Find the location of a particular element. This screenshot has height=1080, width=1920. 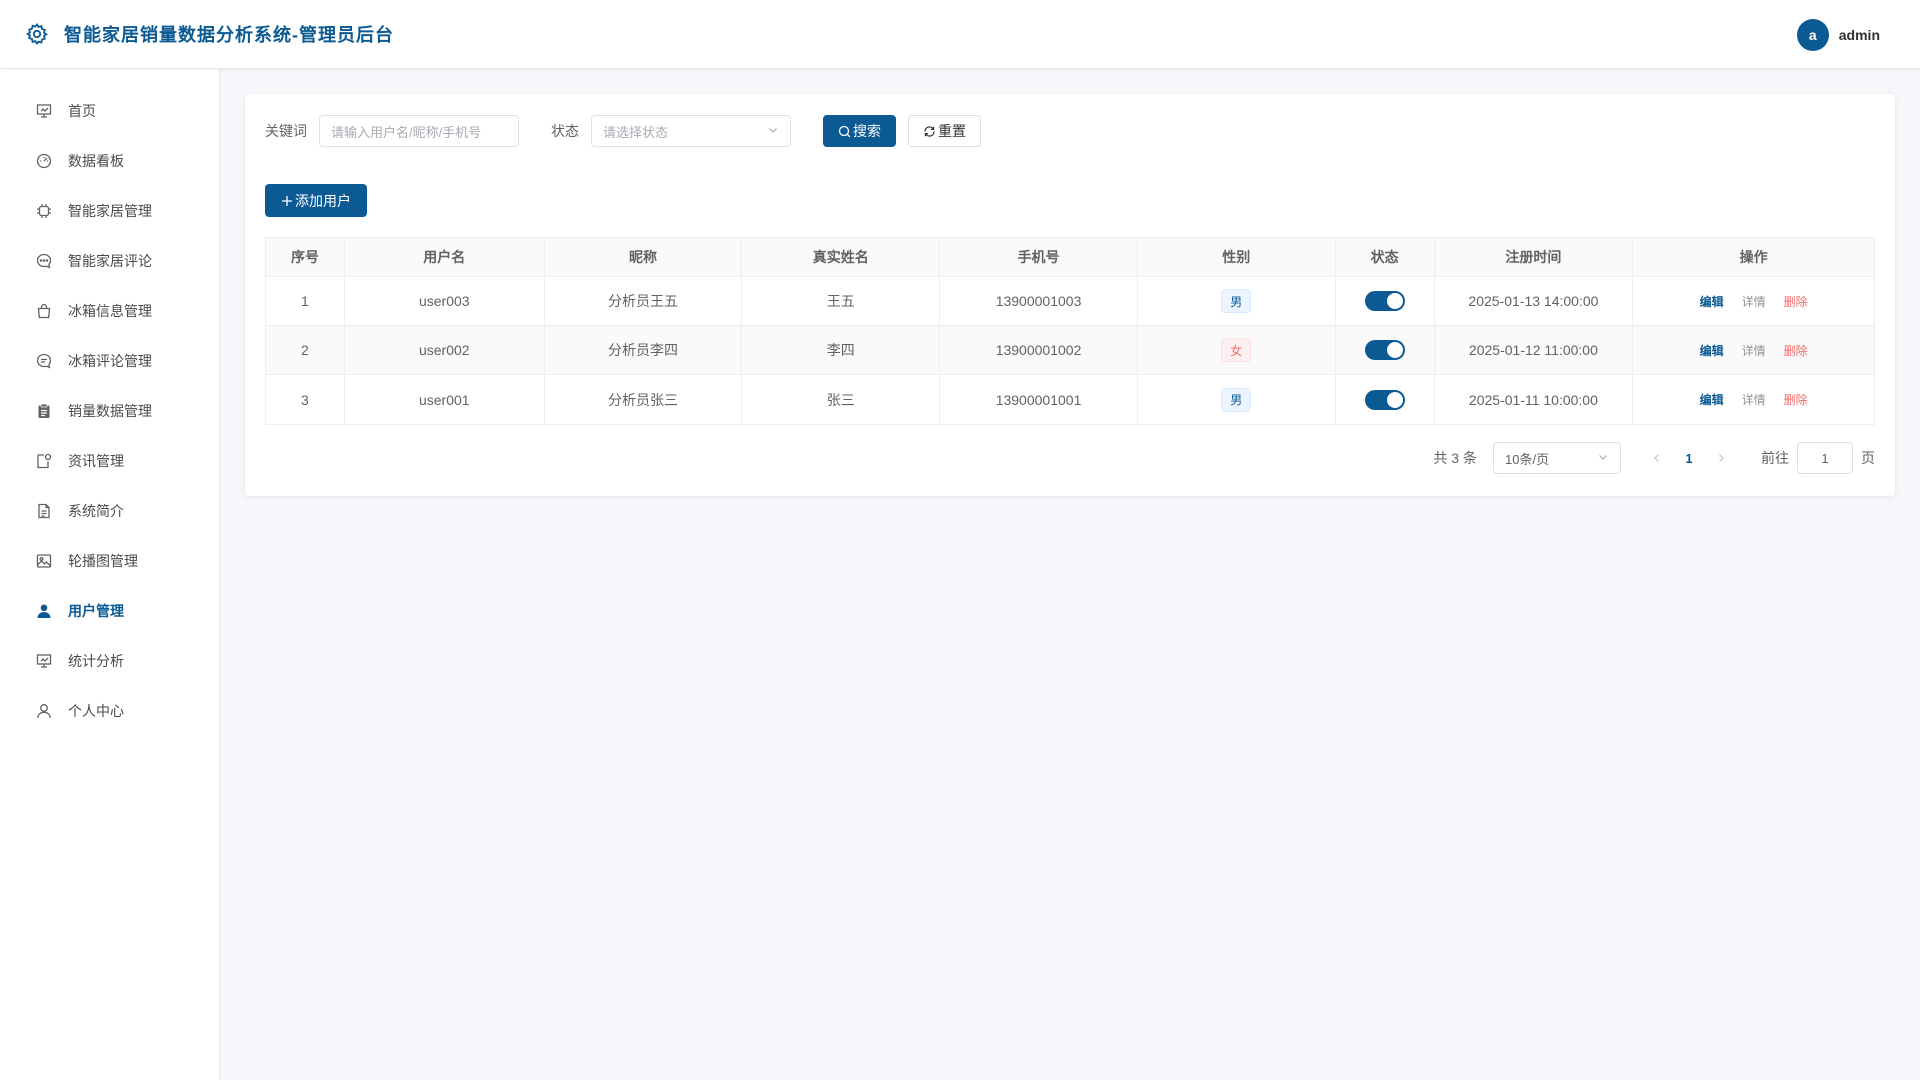

status-placeholder: 请选择状态 is located at coordinates (636, 132).